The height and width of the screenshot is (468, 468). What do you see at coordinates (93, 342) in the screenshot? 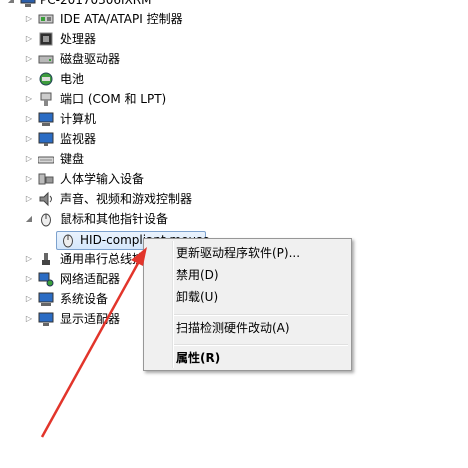
I see `annotation-arrow-icon` at bounding box center [93, 342].